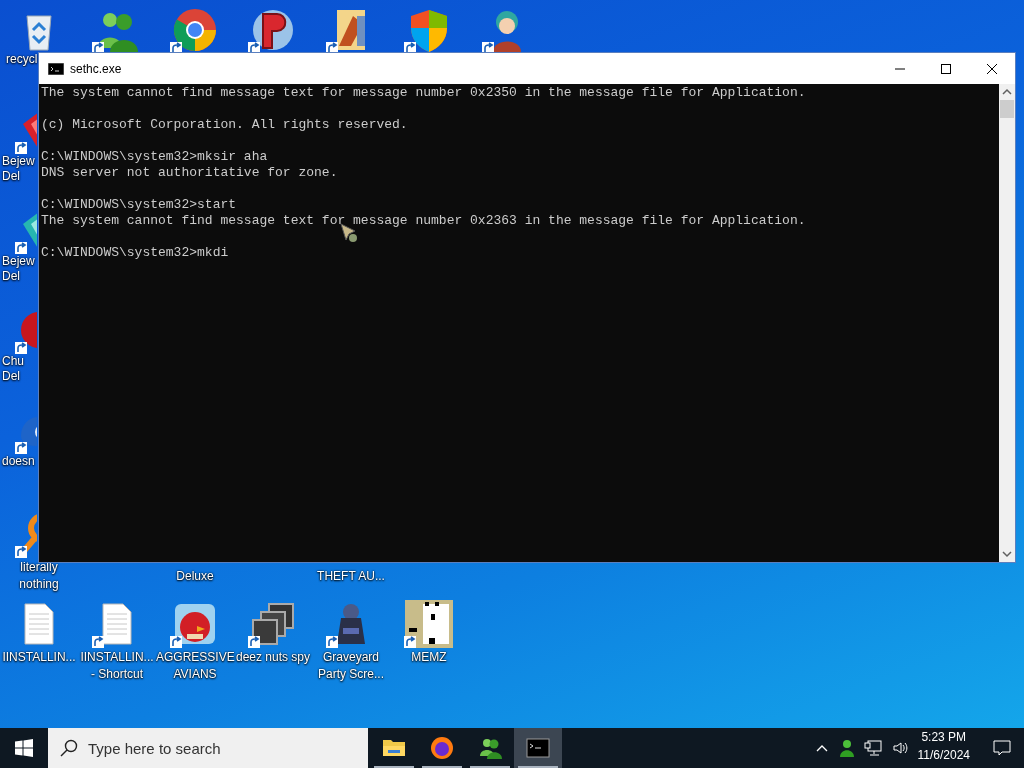 This screenshot has width=1024, height=768. What do you see at coordinates (22, 59) in the screenshot?
I see `icon-label: recycl` at bounding box center [22, 59].